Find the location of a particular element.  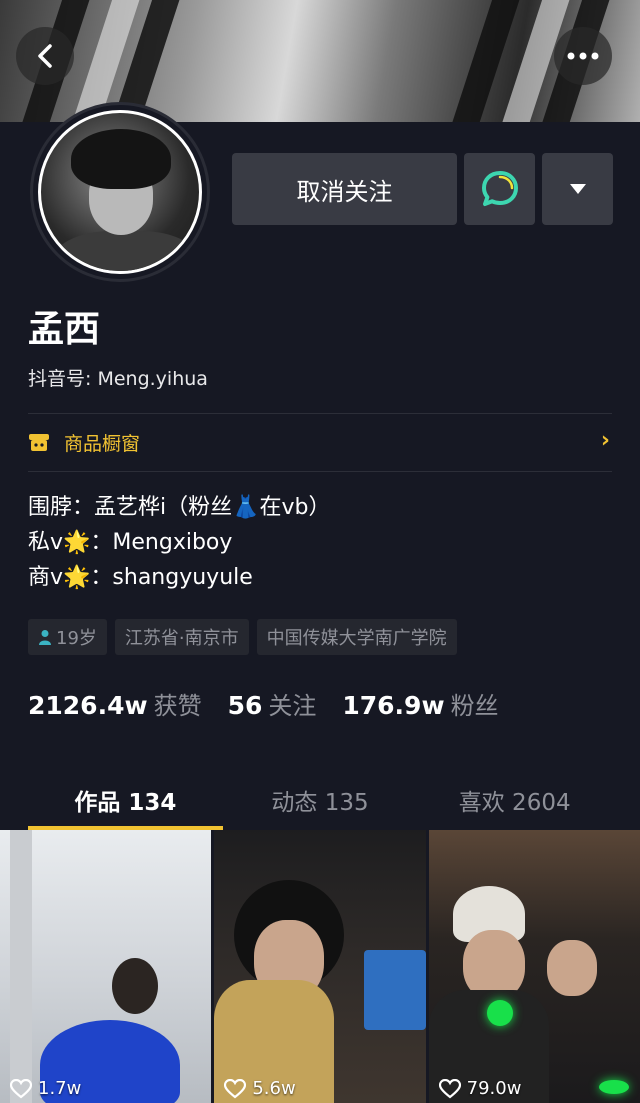

video-thumbnail: 5.6w is located at coordinates (320, 966).